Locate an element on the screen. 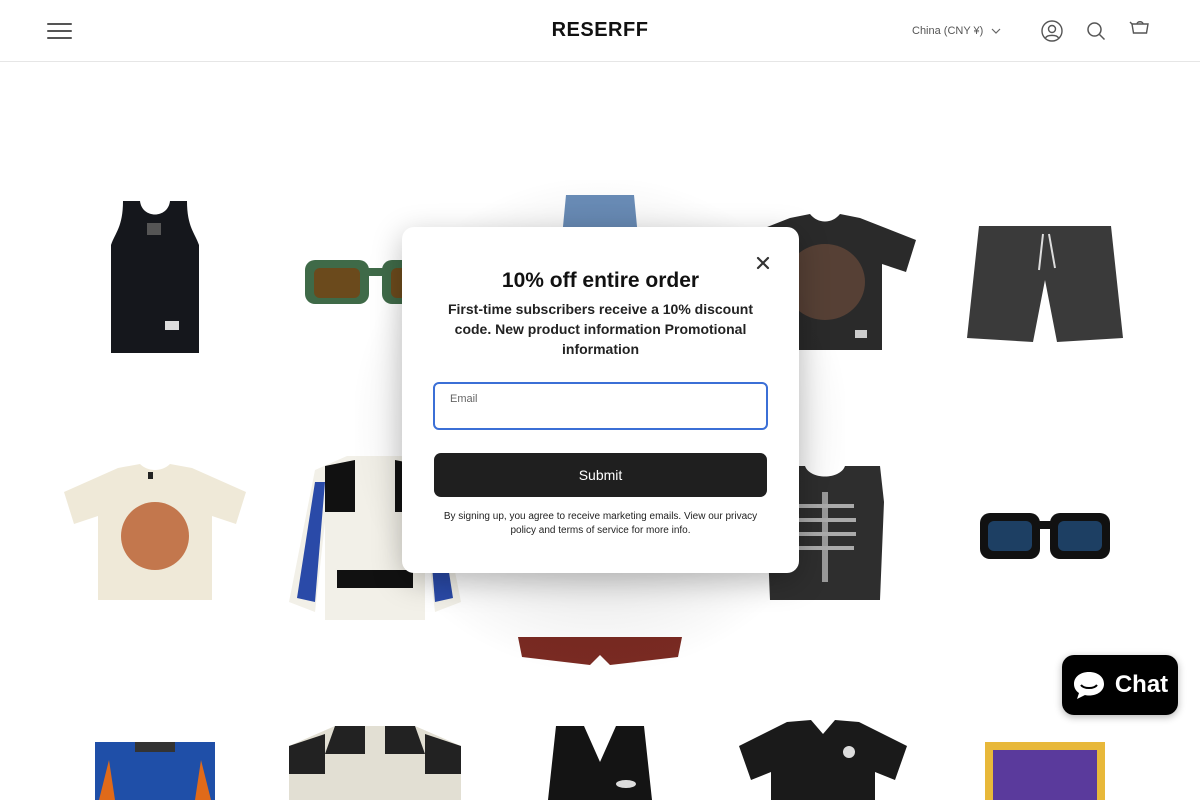  red-shorts-image is located at coordinates (600, 651).